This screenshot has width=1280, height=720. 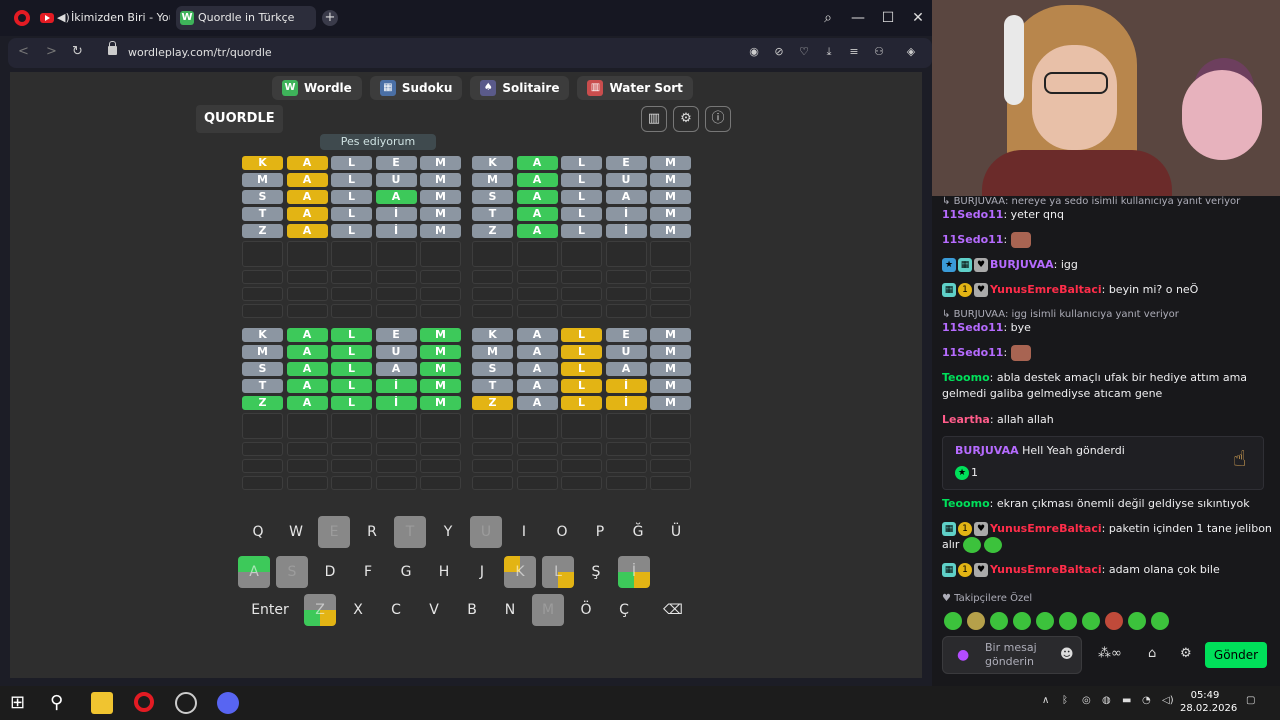 I want to click on key-w: W, so click(x=296, y=532).